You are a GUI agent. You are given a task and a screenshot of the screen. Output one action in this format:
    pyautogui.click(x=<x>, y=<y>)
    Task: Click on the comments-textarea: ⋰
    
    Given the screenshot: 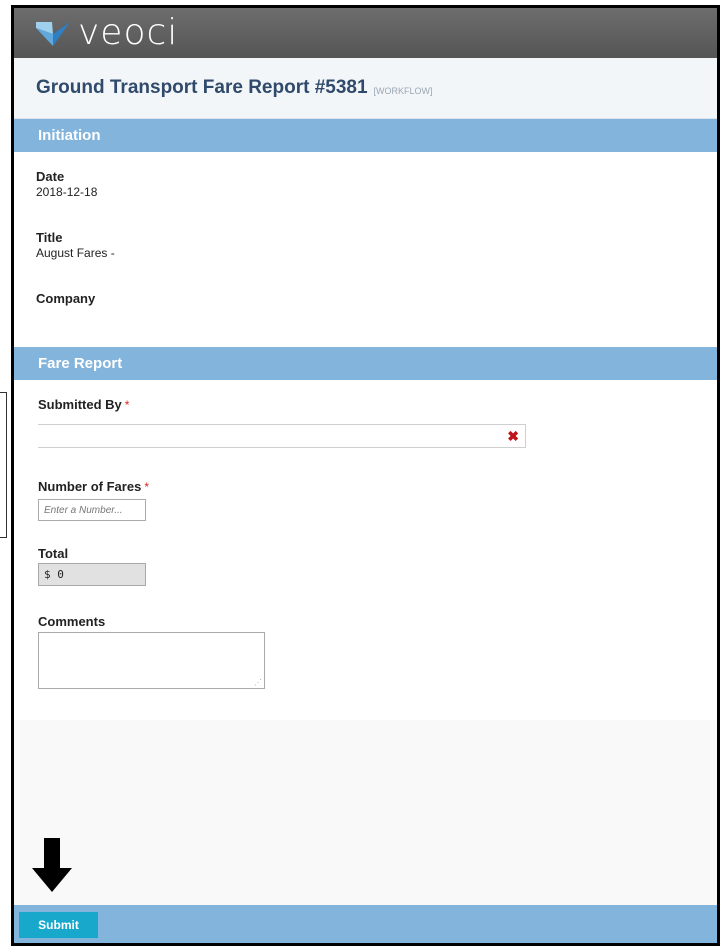 What is the action you would take?
    pyautogui.click(x=151, y=660)
    